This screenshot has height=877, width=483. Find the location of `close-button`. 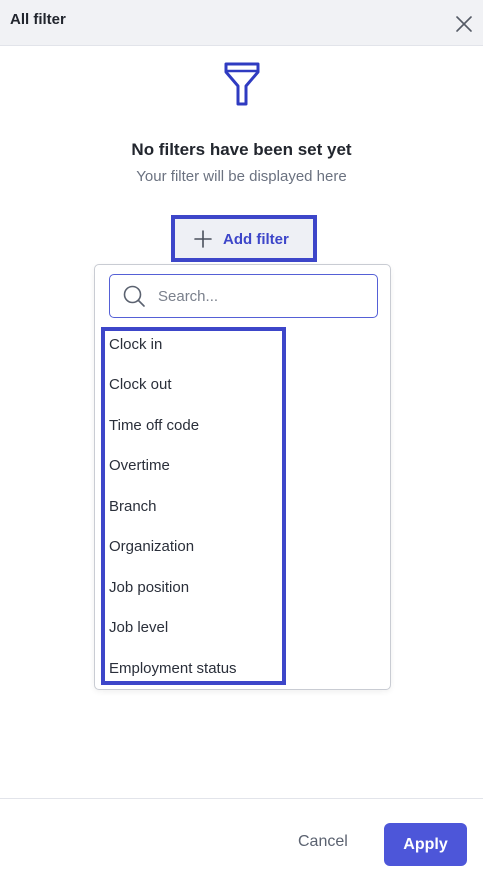

close-button is located at coordinates (464, 24).